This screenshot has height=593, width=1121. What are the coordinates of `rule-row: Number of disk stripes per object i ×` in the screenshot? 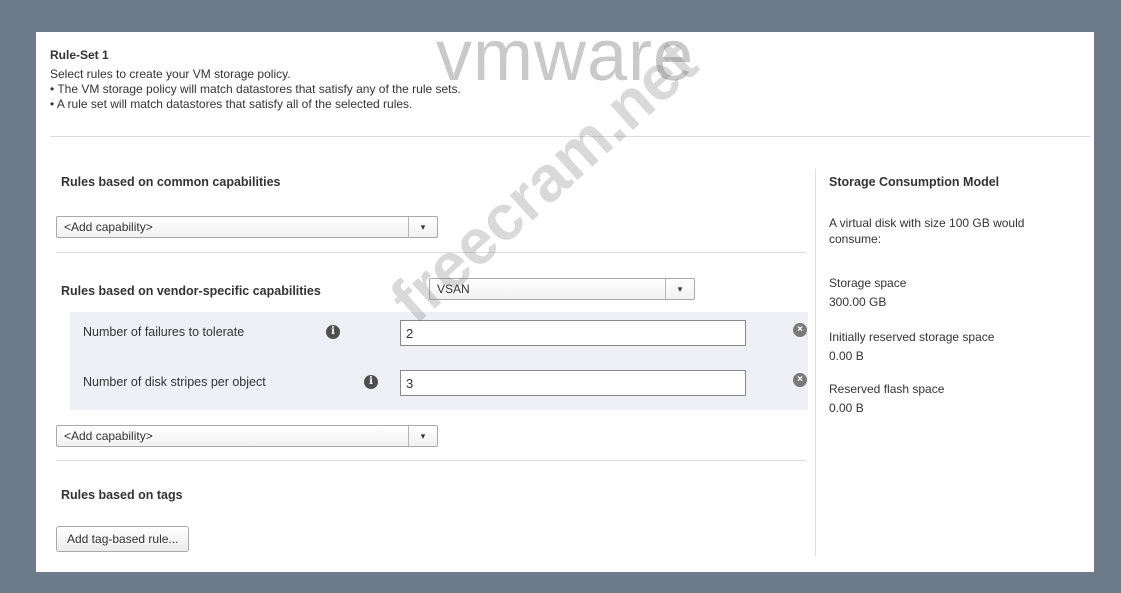 It's located at (439, 383).